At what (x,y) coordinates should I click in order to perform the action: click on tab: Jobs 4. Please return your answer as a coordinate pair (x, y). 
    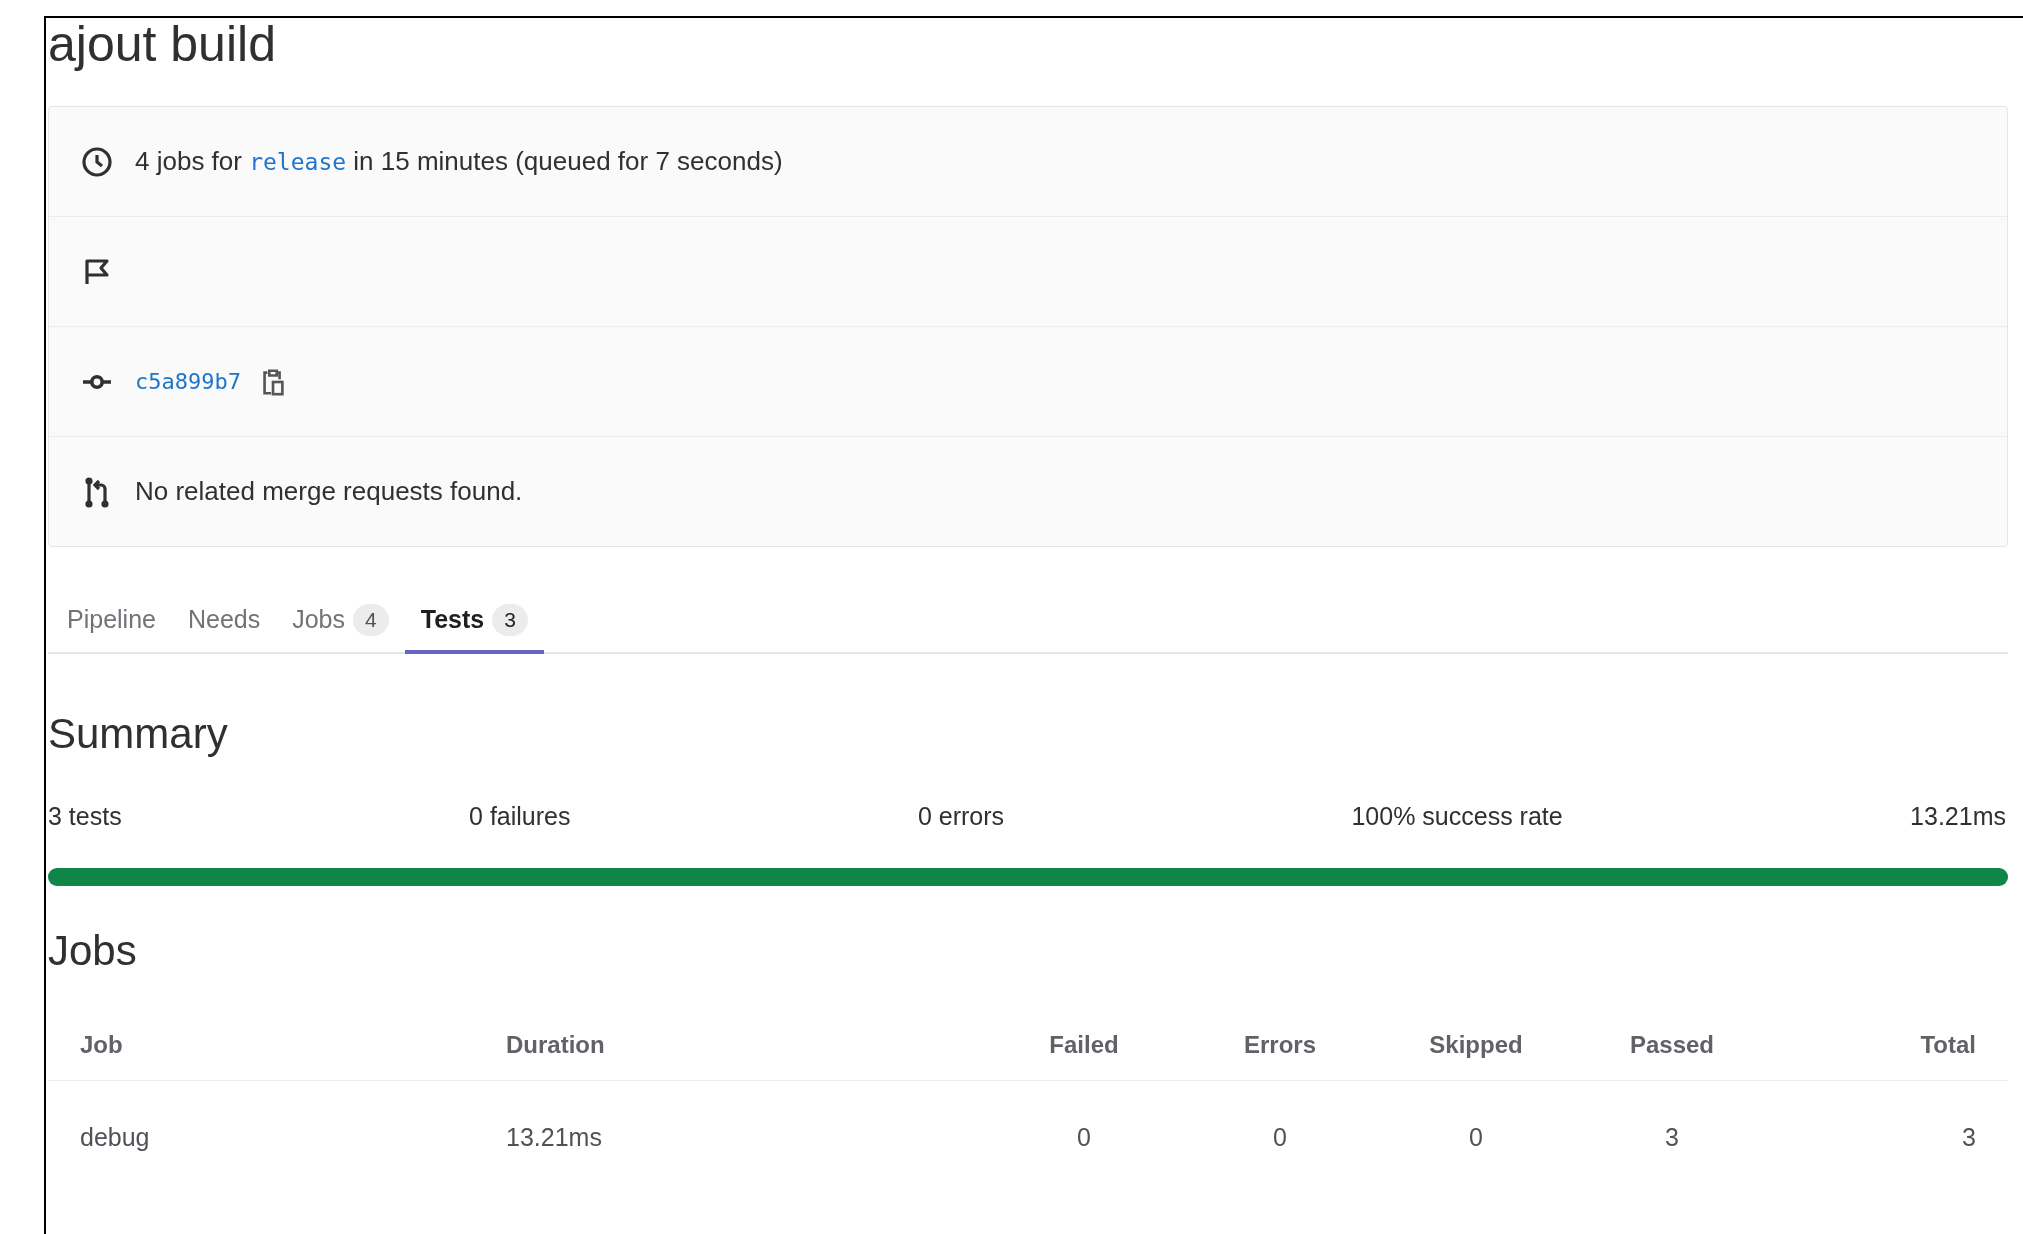
    Looking at the image, I should click on (340, 622).